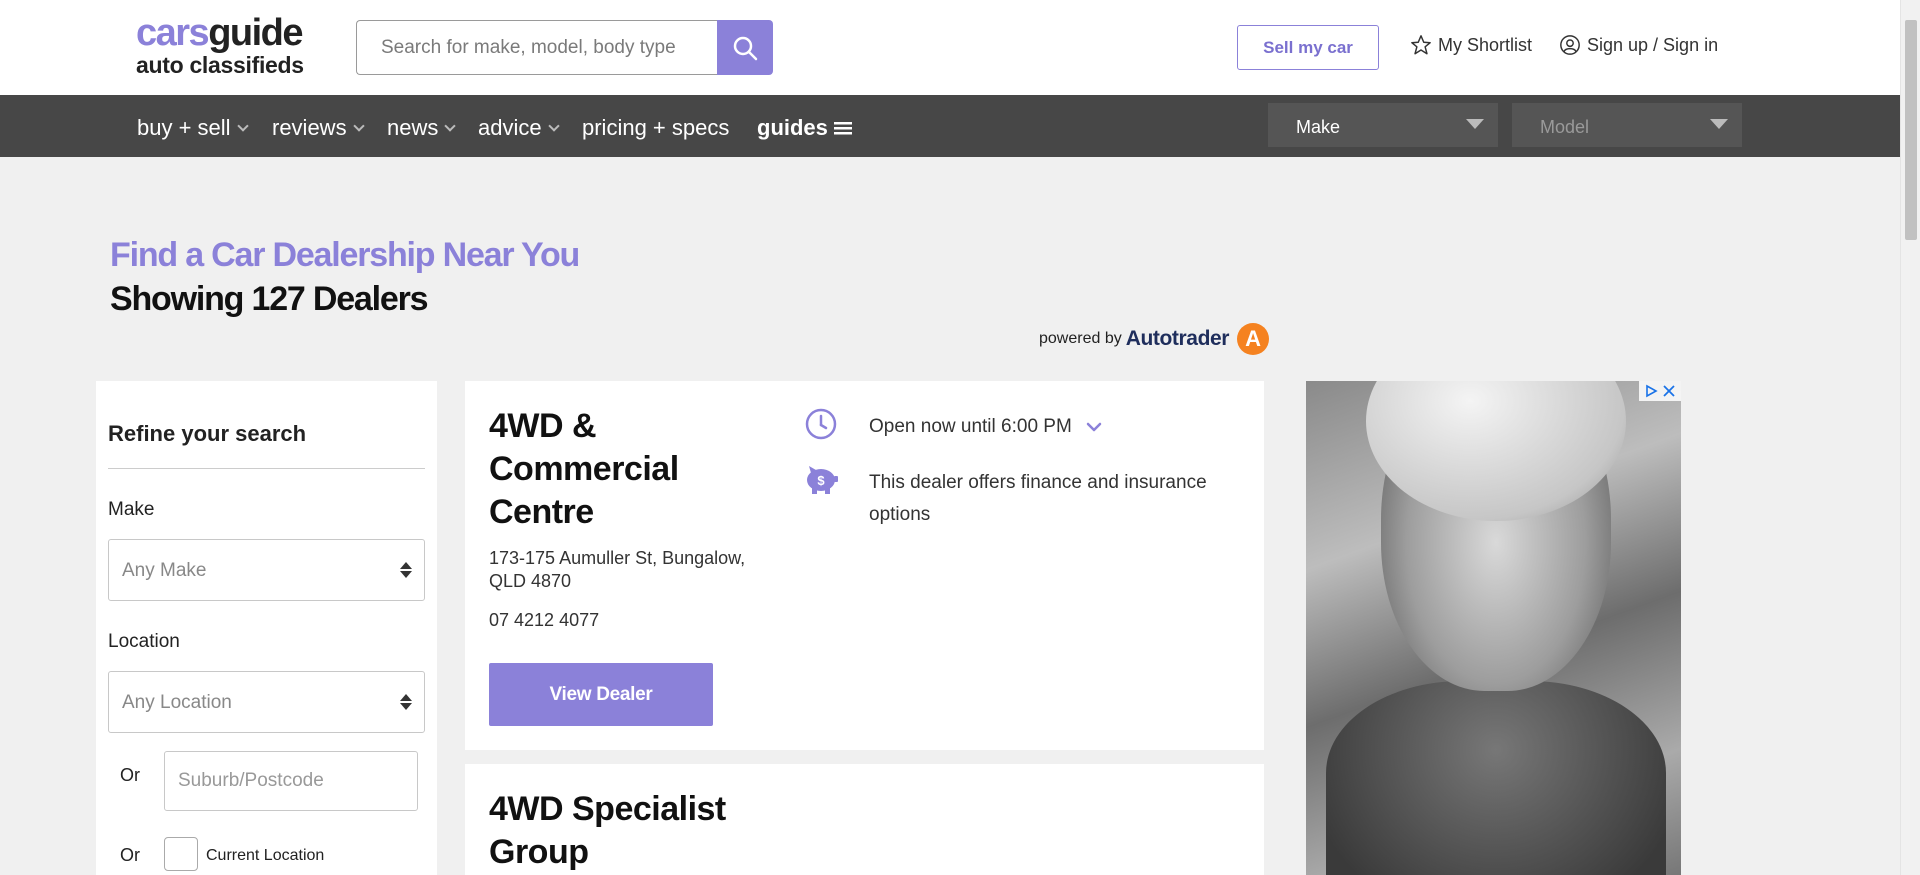  Describe the element at coordinates (601, 694) in the screenshot. I see `view-dealer-button: View Dealer` at that location.